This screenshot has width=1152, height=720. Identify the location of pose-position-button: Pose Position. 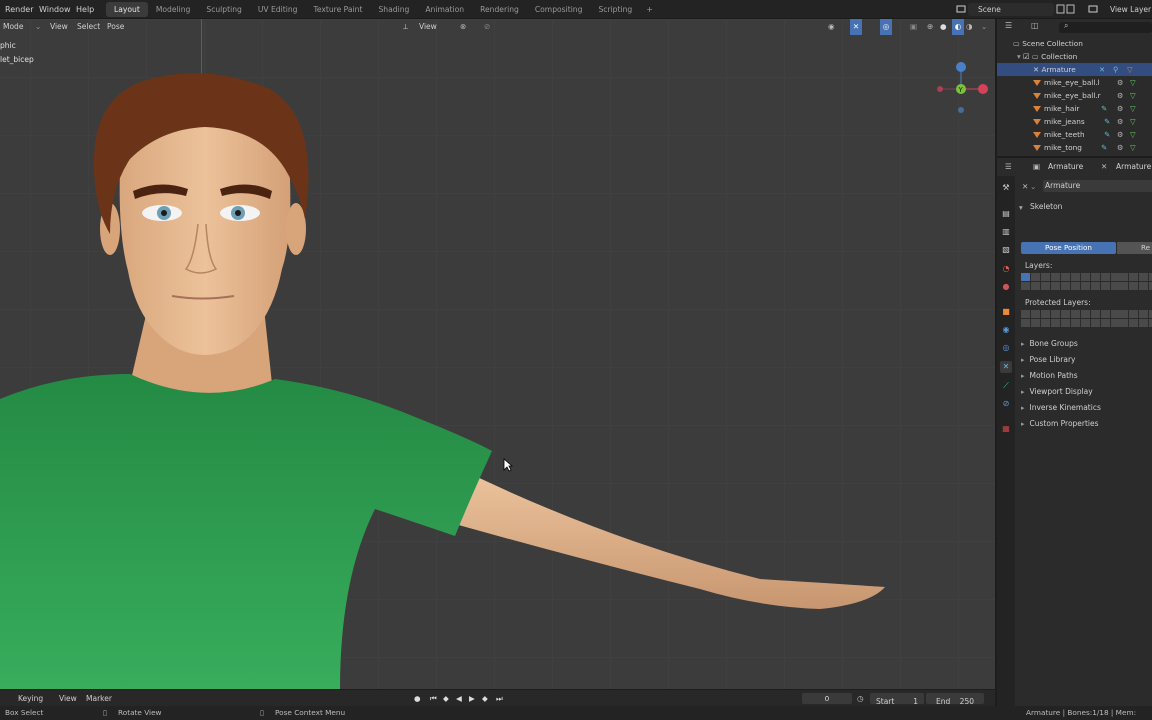
(1068, 248).